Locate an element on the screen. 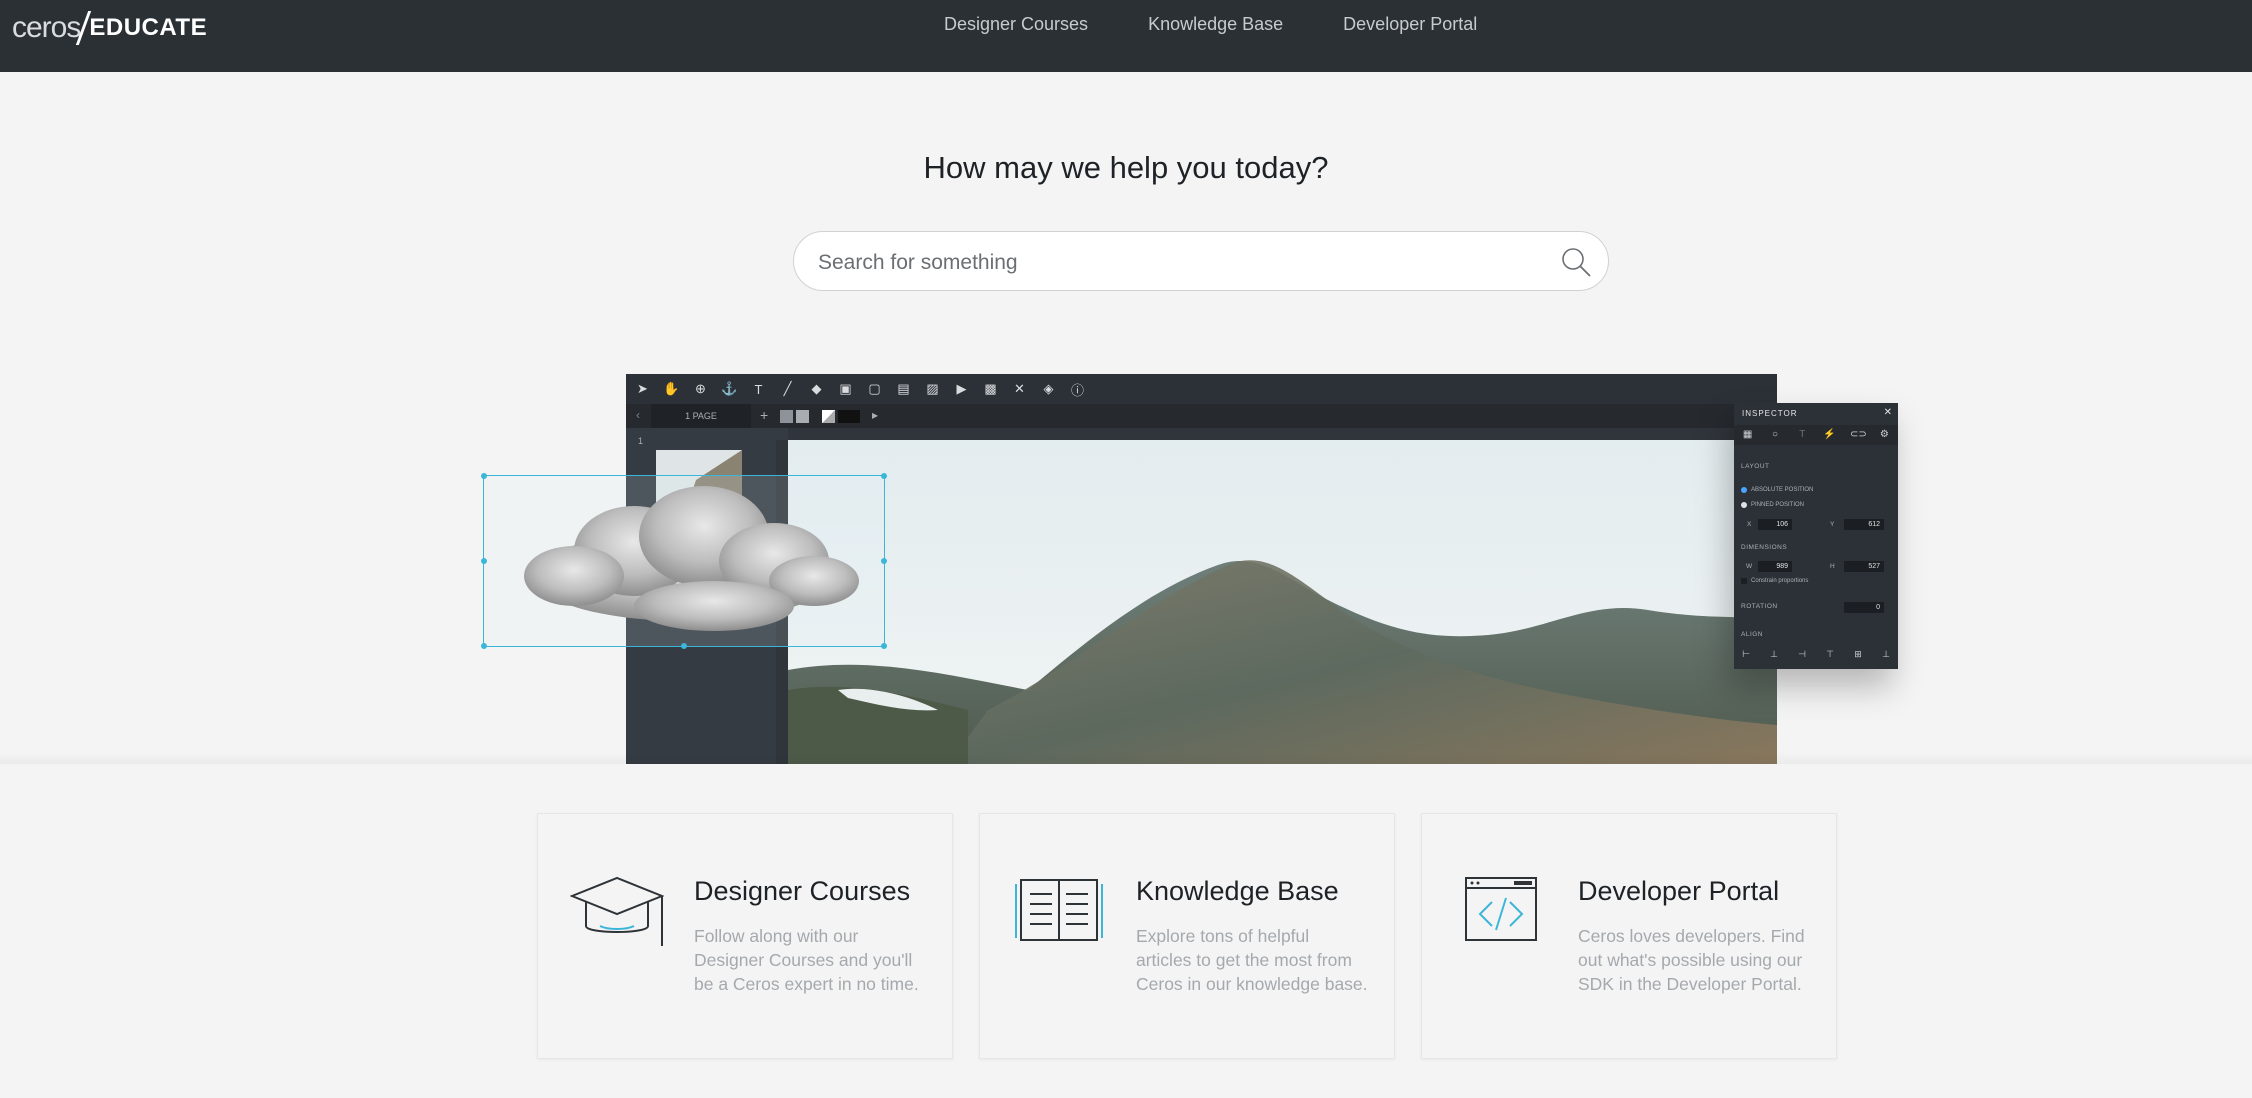 Image resolution: width=2252 pixels, height=1098 pixels. video-icon: ▶ is located at coordinates (961, 388).